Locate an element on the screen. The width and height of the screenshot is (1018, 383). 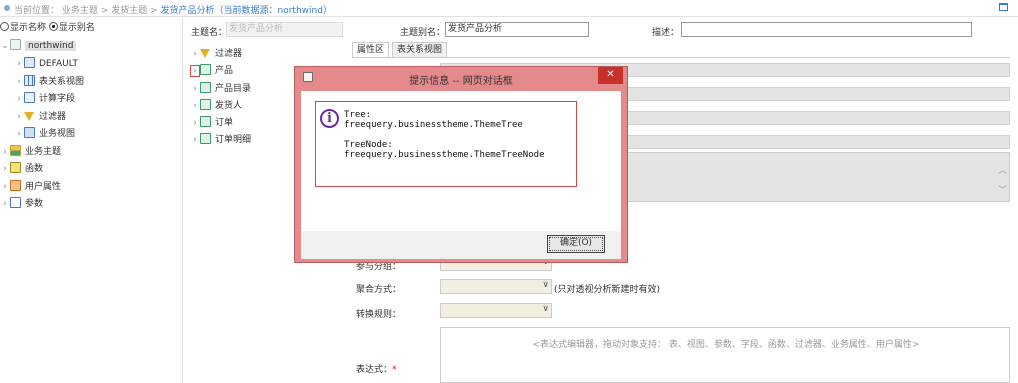
tree-node-business-view: › 业务视图 is located at coordinates (44, 134).